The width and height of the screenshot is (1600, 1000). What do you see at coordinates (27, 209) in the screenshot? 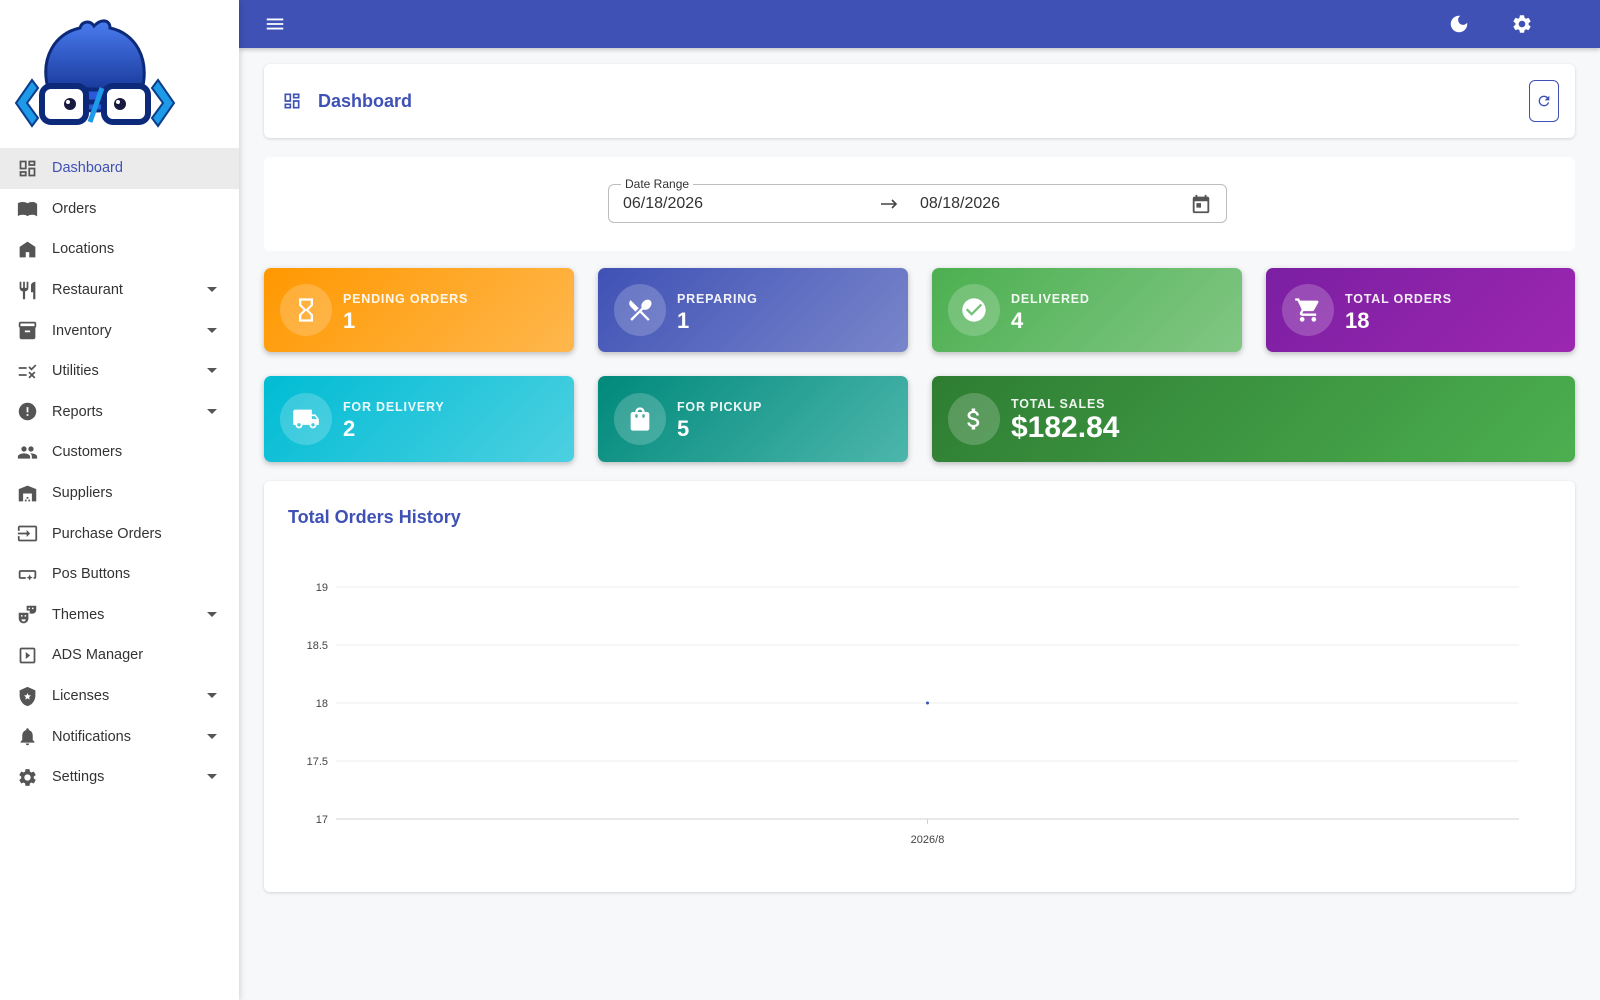
I see `menu-book-icon` at bounding box center [27, 209].